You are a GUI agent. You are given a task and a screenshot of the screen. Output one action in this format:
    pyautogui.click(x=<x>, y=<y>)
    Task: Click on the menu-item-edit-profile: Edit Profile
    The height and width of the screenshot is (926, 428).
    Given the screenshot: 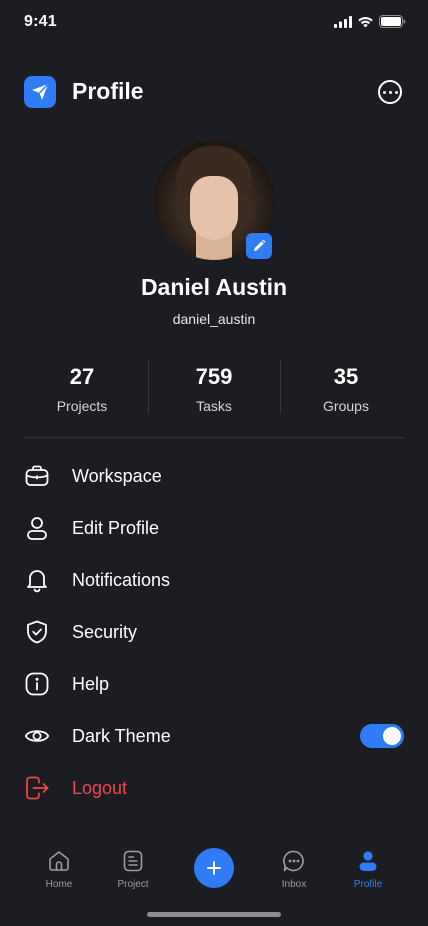 What is the action you would take?
    pyautogui.click(x=214, y=528)
    